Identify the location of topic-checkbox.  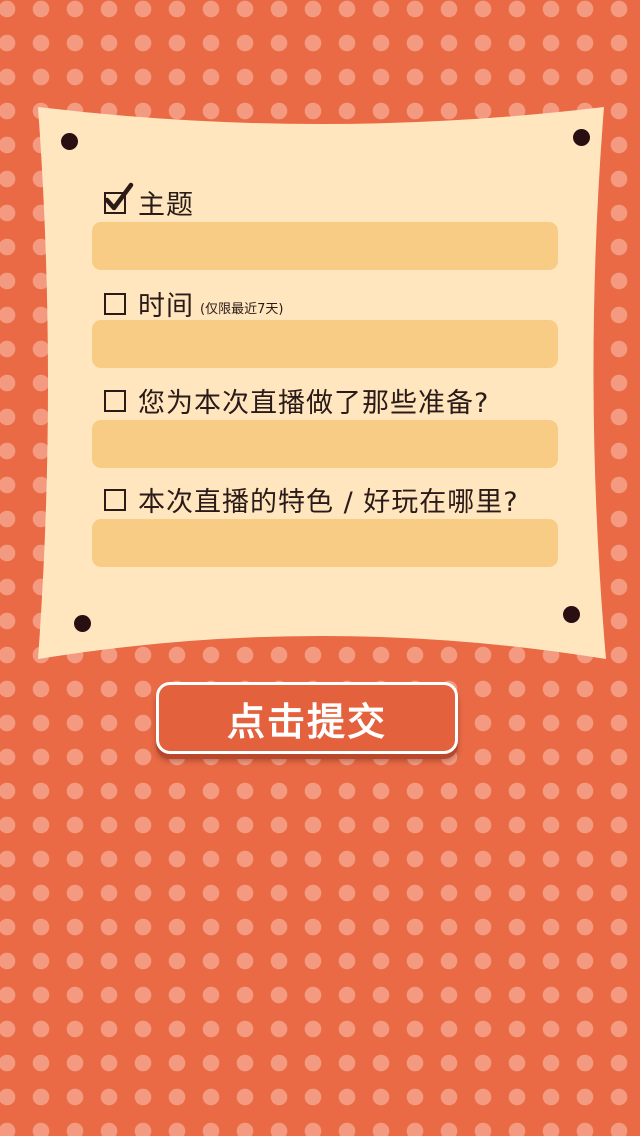
(119, 198).